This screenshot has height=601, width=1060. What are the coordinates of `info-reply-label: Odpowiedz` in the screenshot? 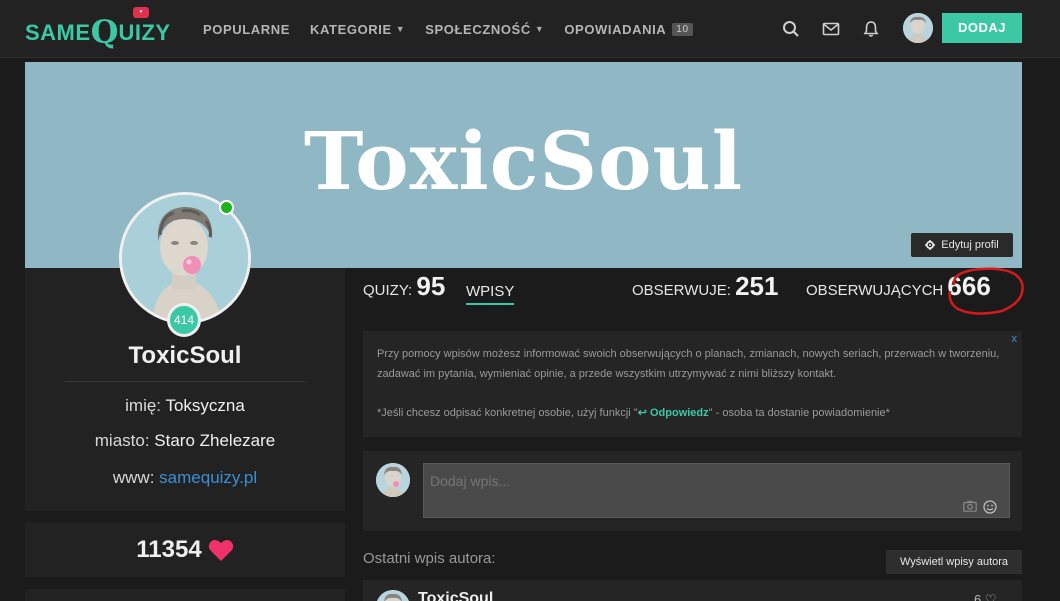 It's located at (679, 413).